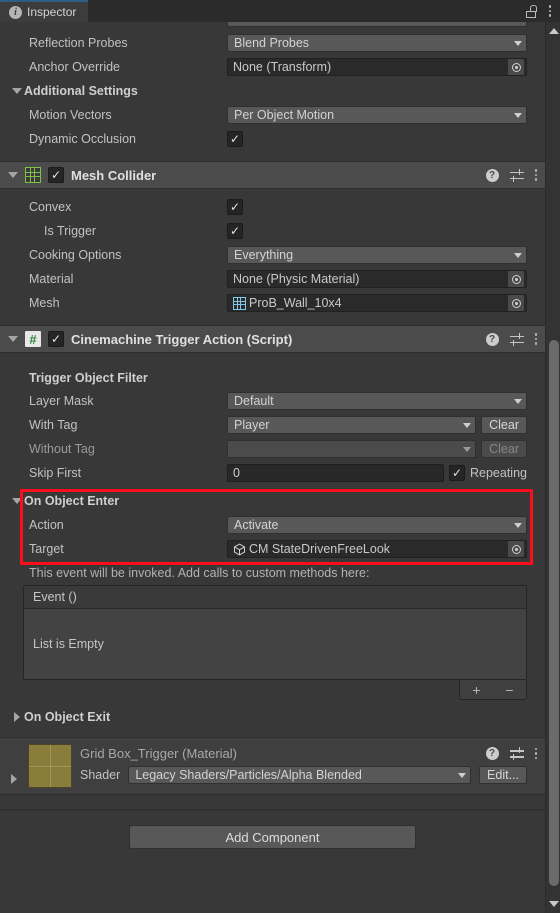  What do you see at coordinates (235, 231) in the screenshot?
I see `checkbox-is-trigger: ✓` at bounding box center [235, 231].